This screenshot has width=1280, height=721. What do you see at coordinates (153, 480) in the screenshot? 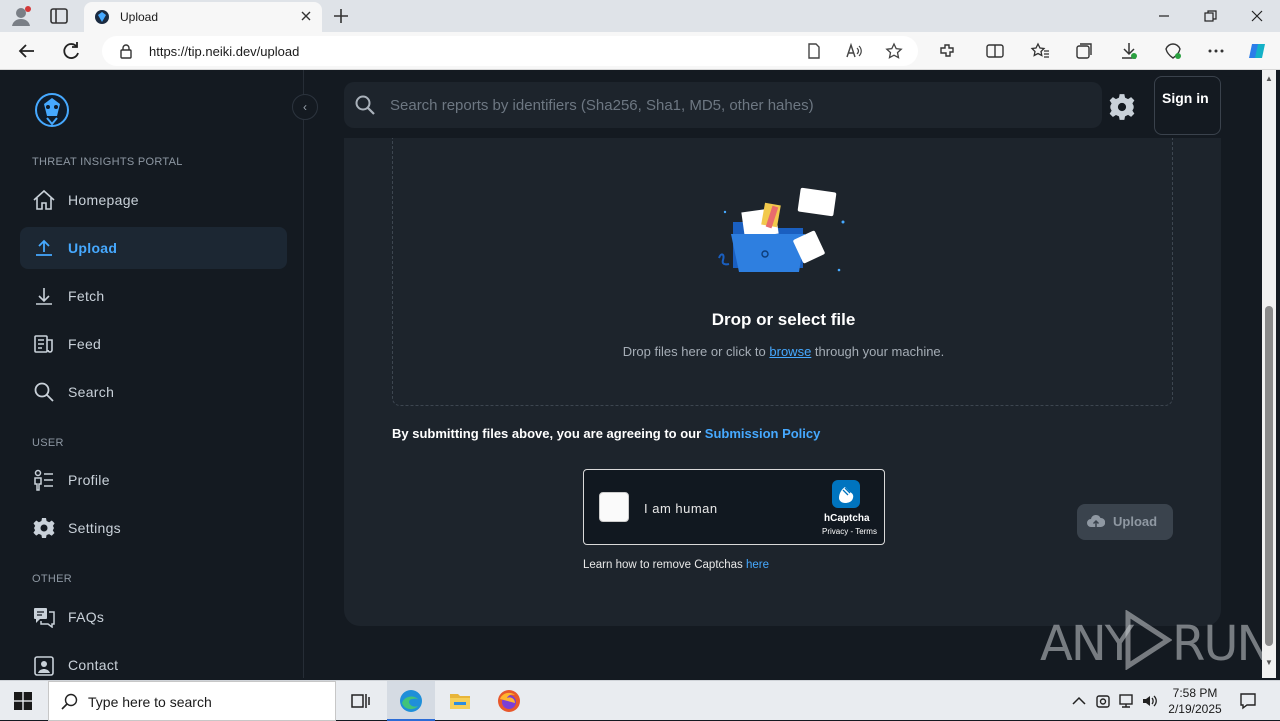
I see `sidebar-item-profile: Profile` at bounding box center [153, 480].